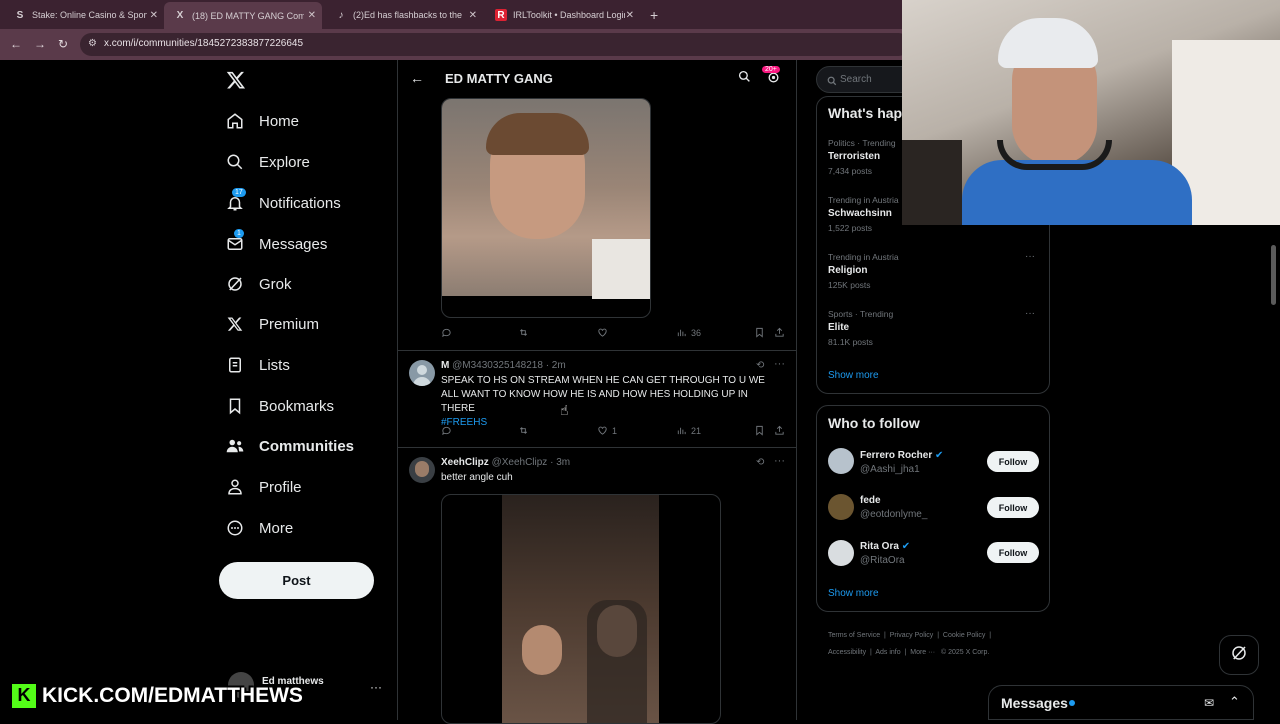 This screenshot has height=724, width=1280. What do you see at coordinates (546, 199) in the screenshot?
I see `video-thumbnail` at bounding box center [546, 199].